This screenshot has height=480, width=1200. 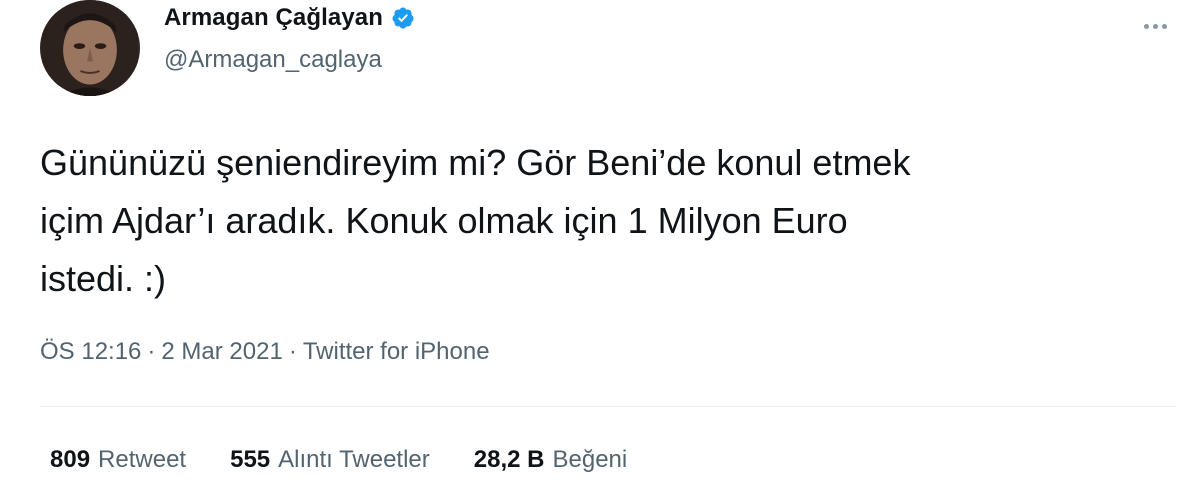 What do you see at coordinates (590, 459) in the screenshot?
I see `likes-label: Beğeni` at bounding box center [590, 459].